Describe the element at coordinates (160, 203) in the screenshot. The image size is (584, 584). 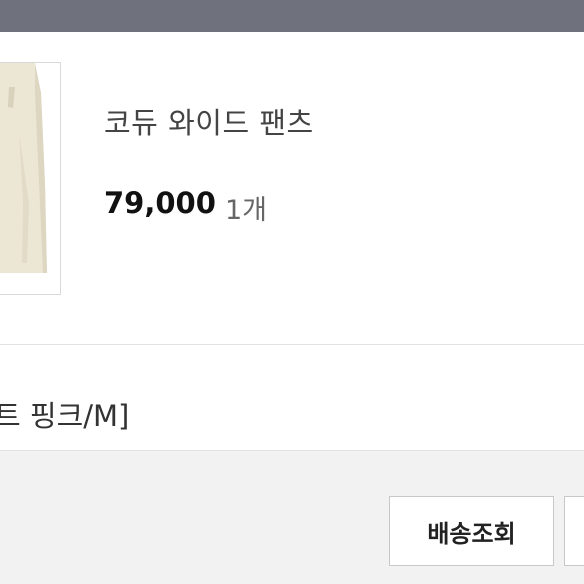
I see `product-price: 79,000` at that location.